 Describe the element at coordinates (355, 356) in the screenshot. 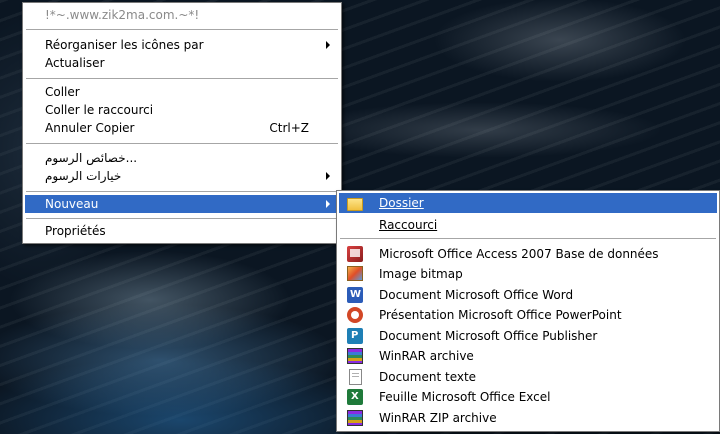

I see `winrar-icon` at that location.